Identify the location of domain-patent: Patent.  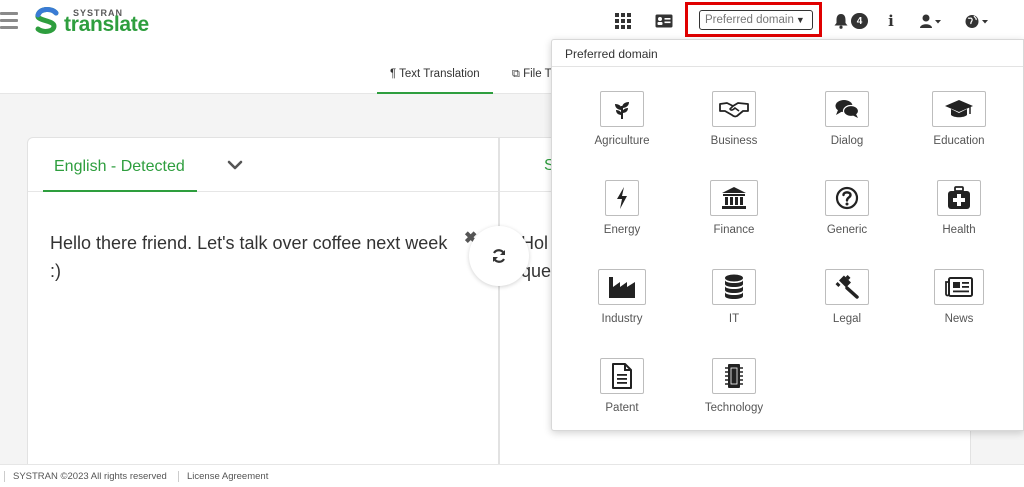
(622, 397).